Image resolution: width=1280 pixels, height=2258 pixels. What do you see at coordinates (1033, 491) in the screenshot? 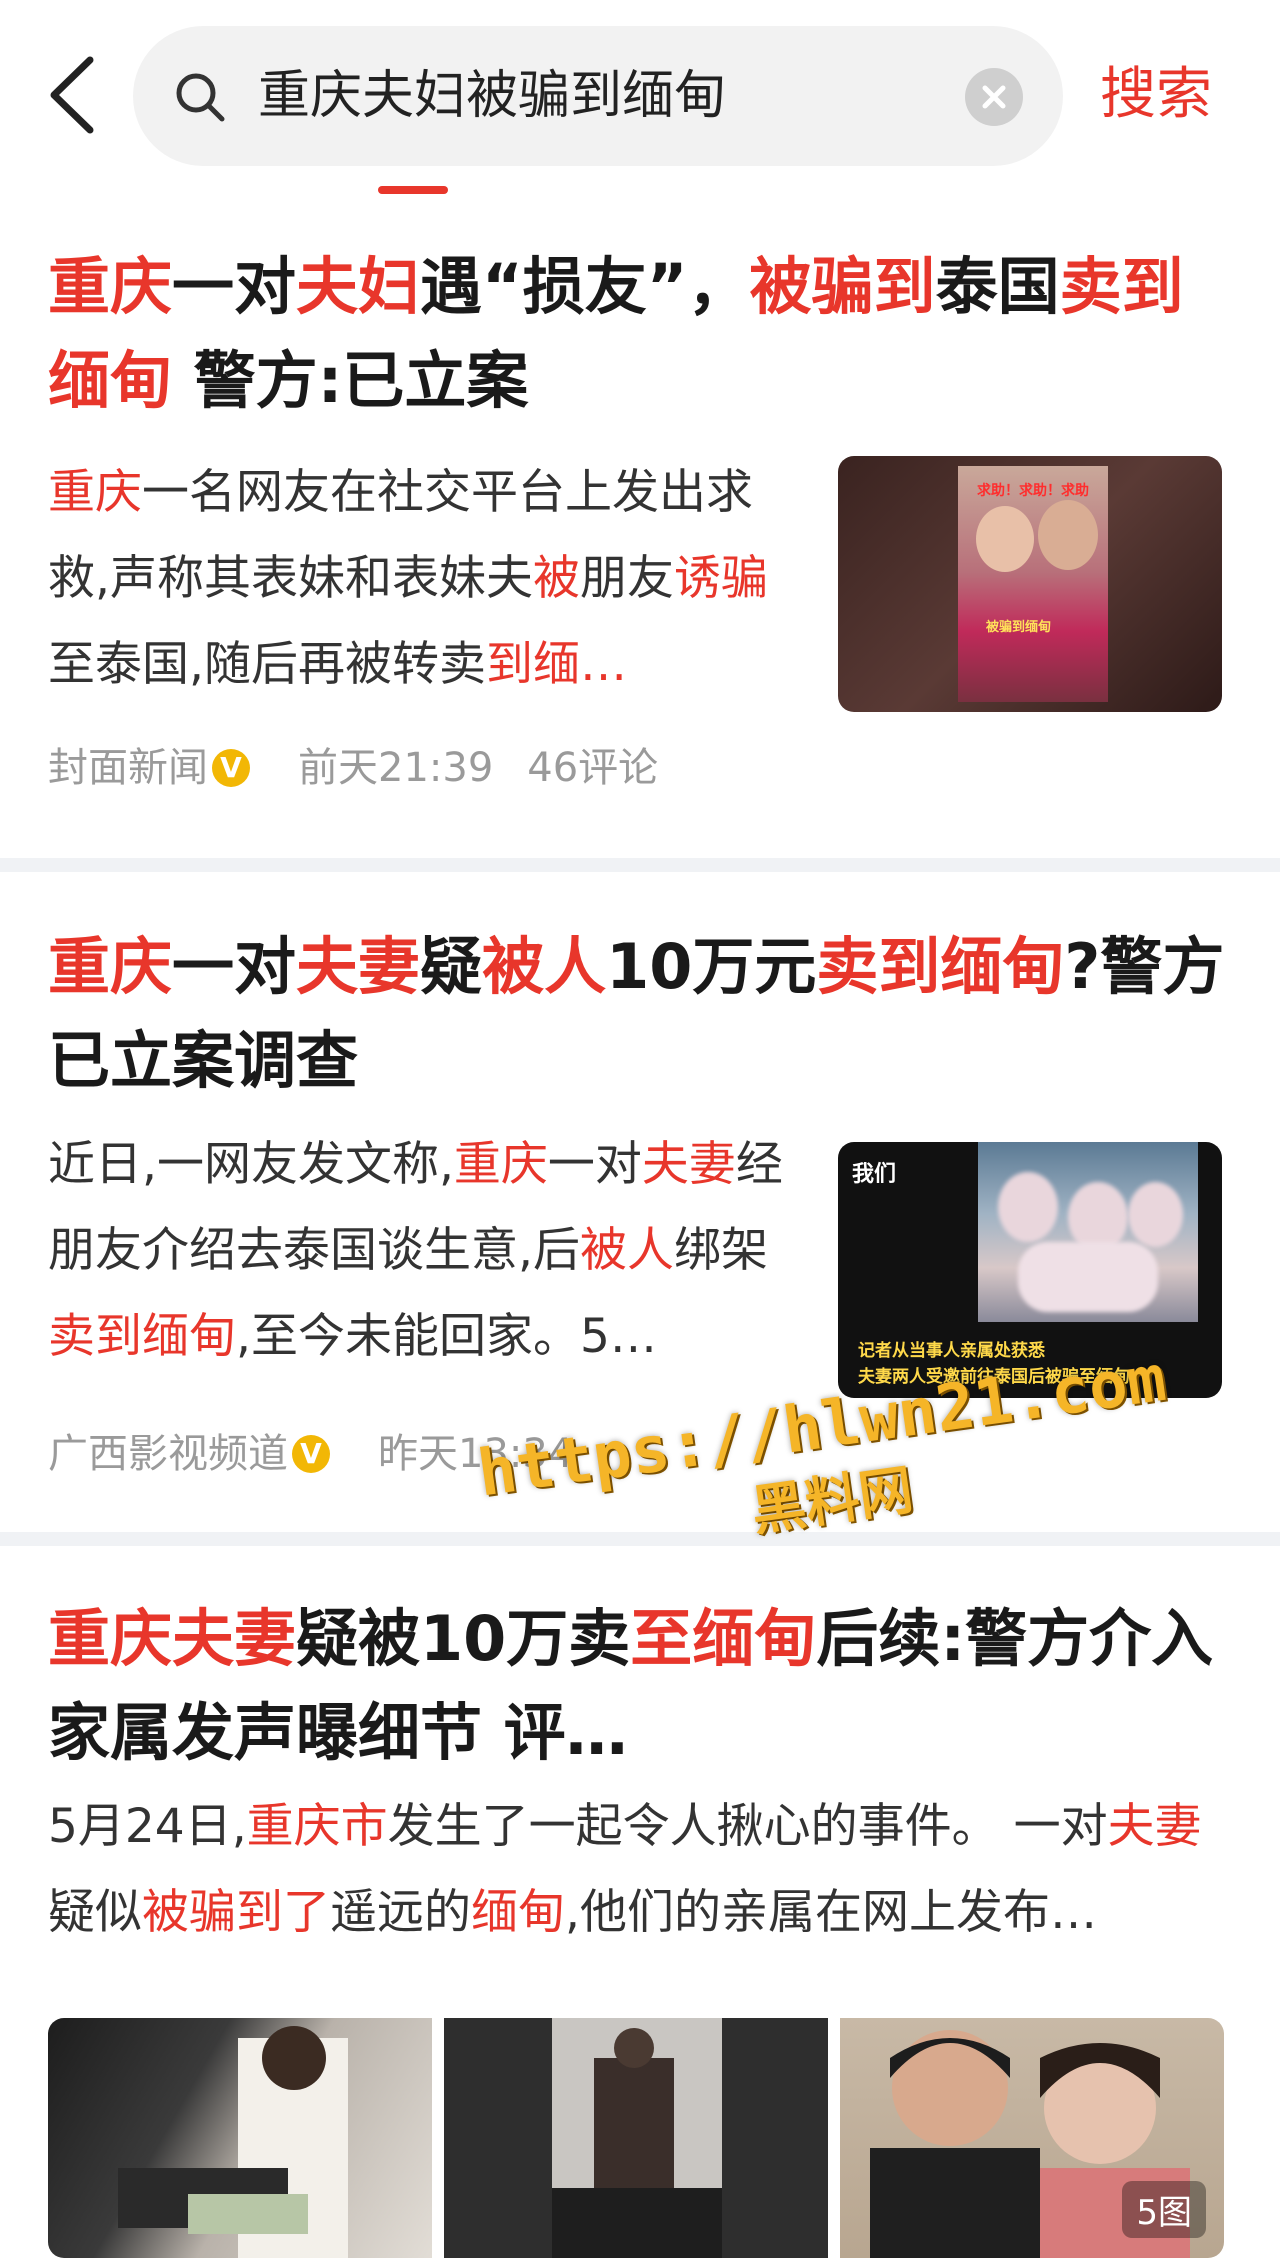
I see `thumbnail-caption: 求助！求助！求助` at bounding box center [1033, 491].